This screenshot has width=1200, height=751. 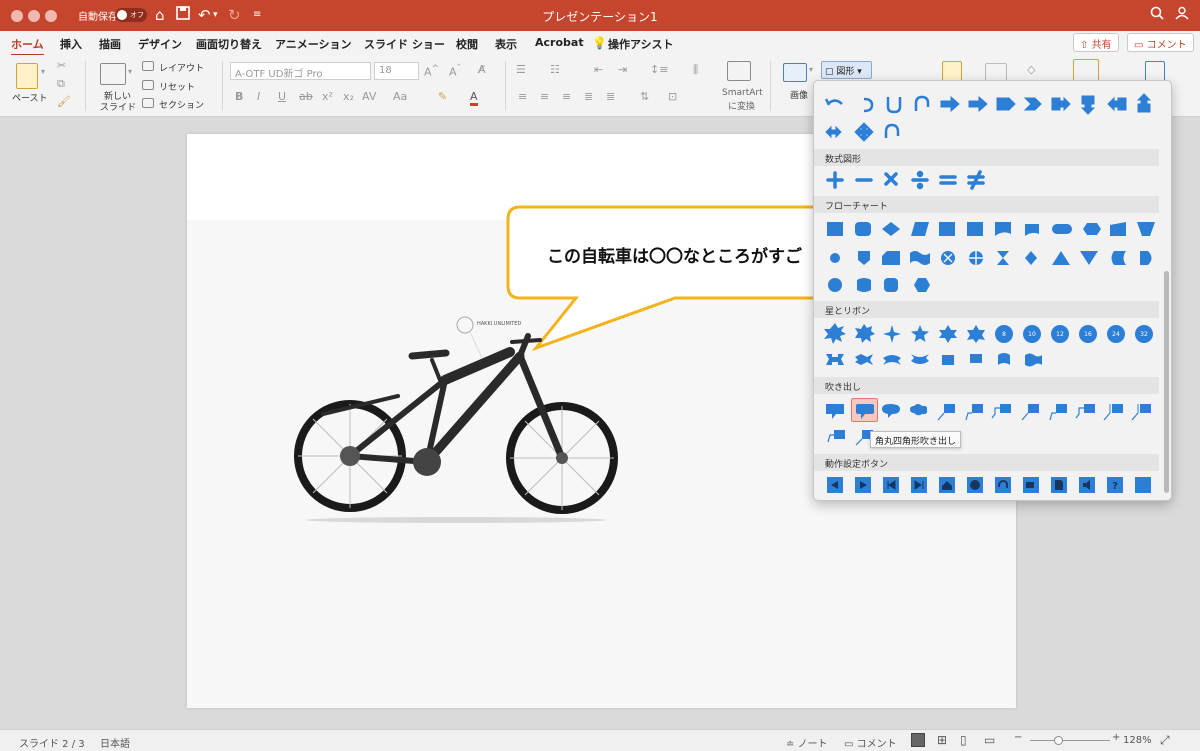 What do you see at coordinates (1062, 229) in the screenshot?
I see `flowchart-terminator-shape` at bounding box center [1062, 229].